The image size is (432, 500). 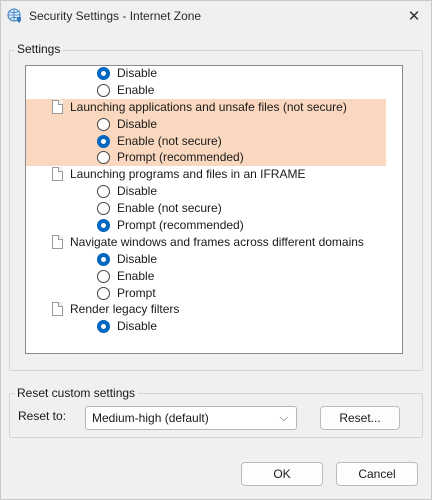 What do you see at coordinates (150, 418) in the screenshot?
I see `reset-level-value: Medium-high (default)` at bounding box center [150, 418].